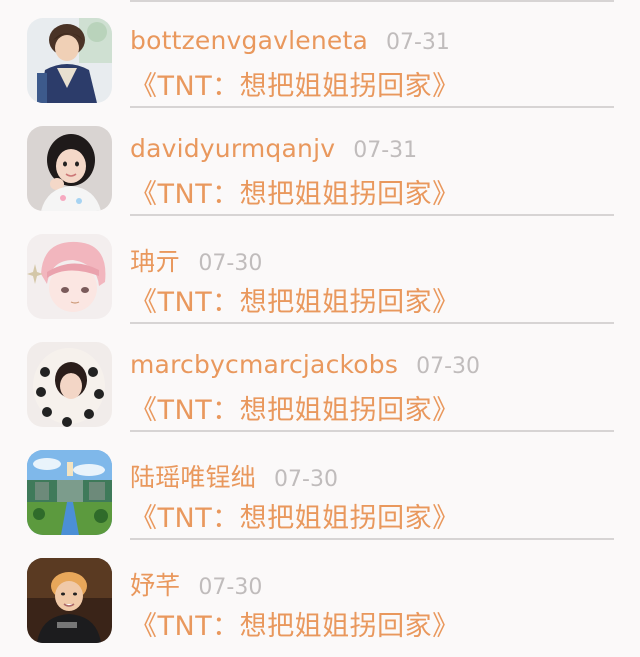 The image size is (640, 657). Describe the element at coordinates (249, 40) in the screenshot. I see `username: bottzenvgavleneta` at that location.